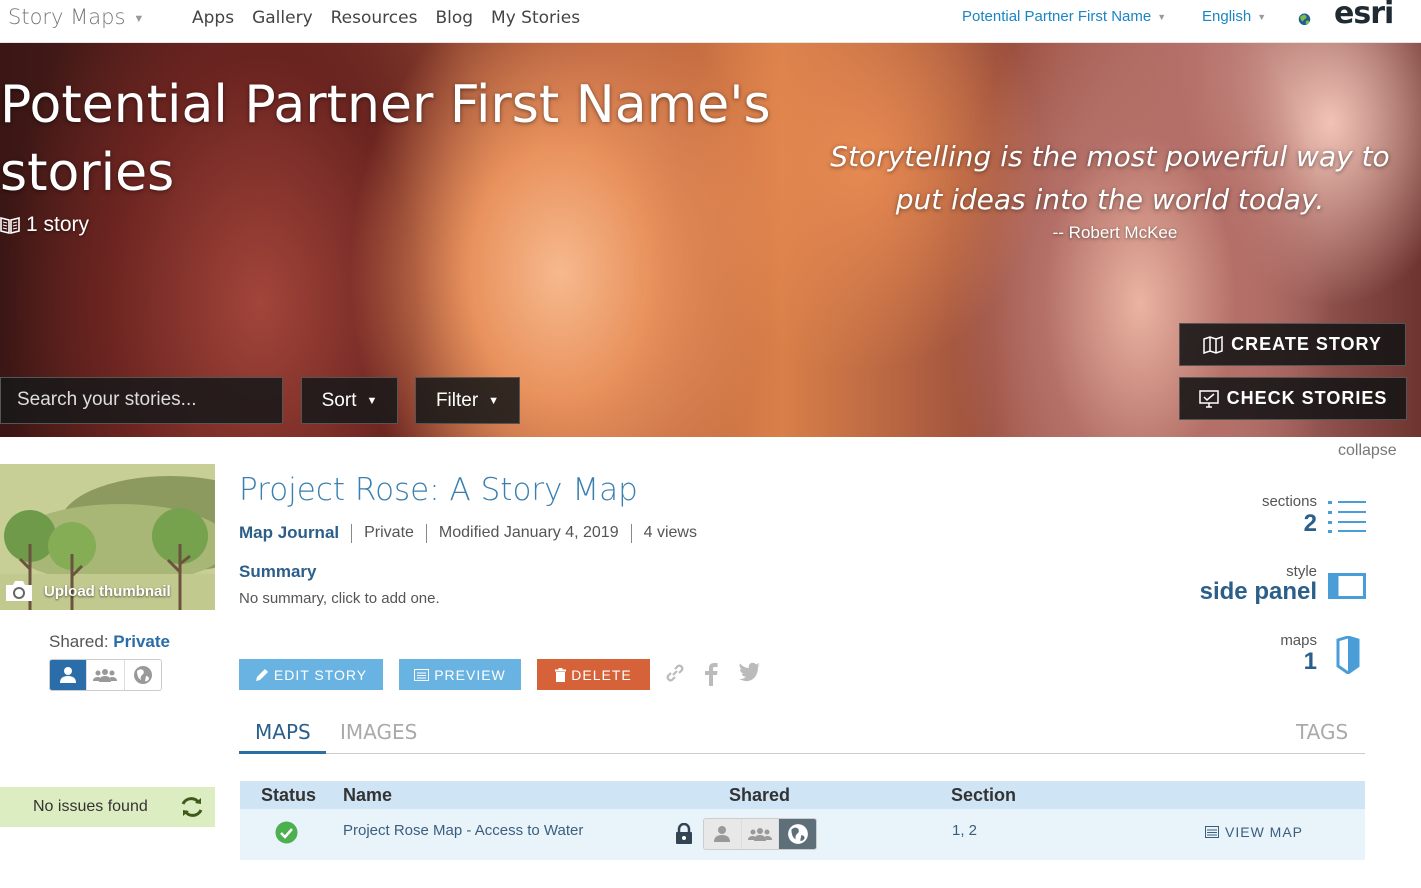 This screenshot has height=888, width=1421. What do you see at coordinates (438, 490) in the screenshot?
I see `story-title: Project Rose: A Story Map` at bounding box center [438, 490].